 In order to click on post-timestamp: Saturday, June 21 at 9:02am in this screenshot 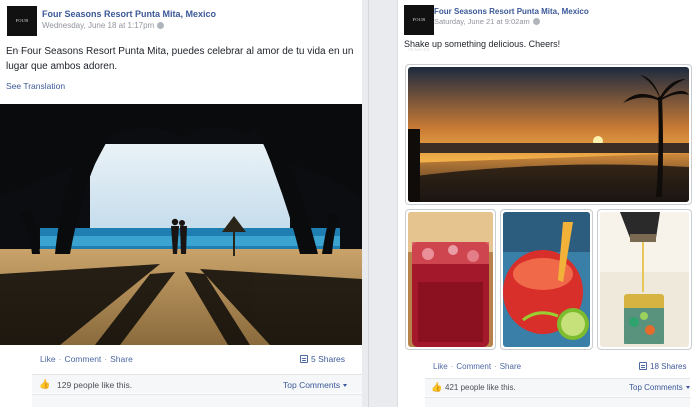, I will do `click(487, 21)`.